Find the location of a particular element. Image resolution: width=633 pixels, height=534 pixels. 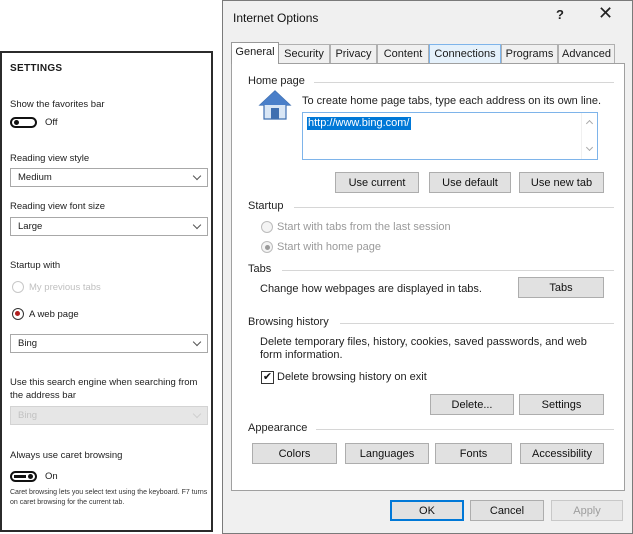

ok-button: OK is located at coordinates (427, 510).